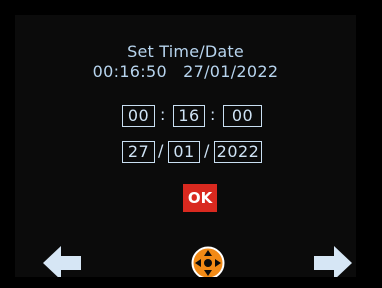 The width and height of the screenshot is (382, 288). What do you see at coordinates (189, 116) in the screenshot?
I see `minutes-field: 16` at bounding box center [189, 116].